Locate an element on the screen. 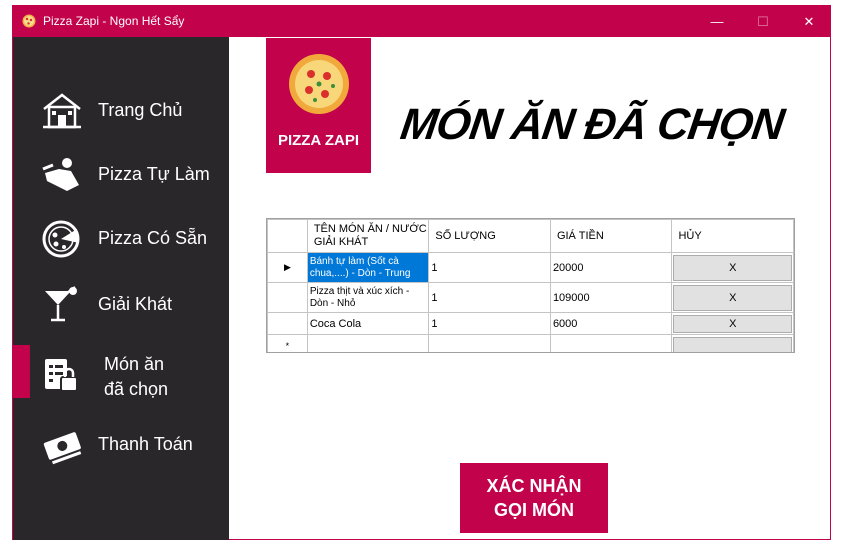  minimize-button: — is located at coordinates (717, 21).